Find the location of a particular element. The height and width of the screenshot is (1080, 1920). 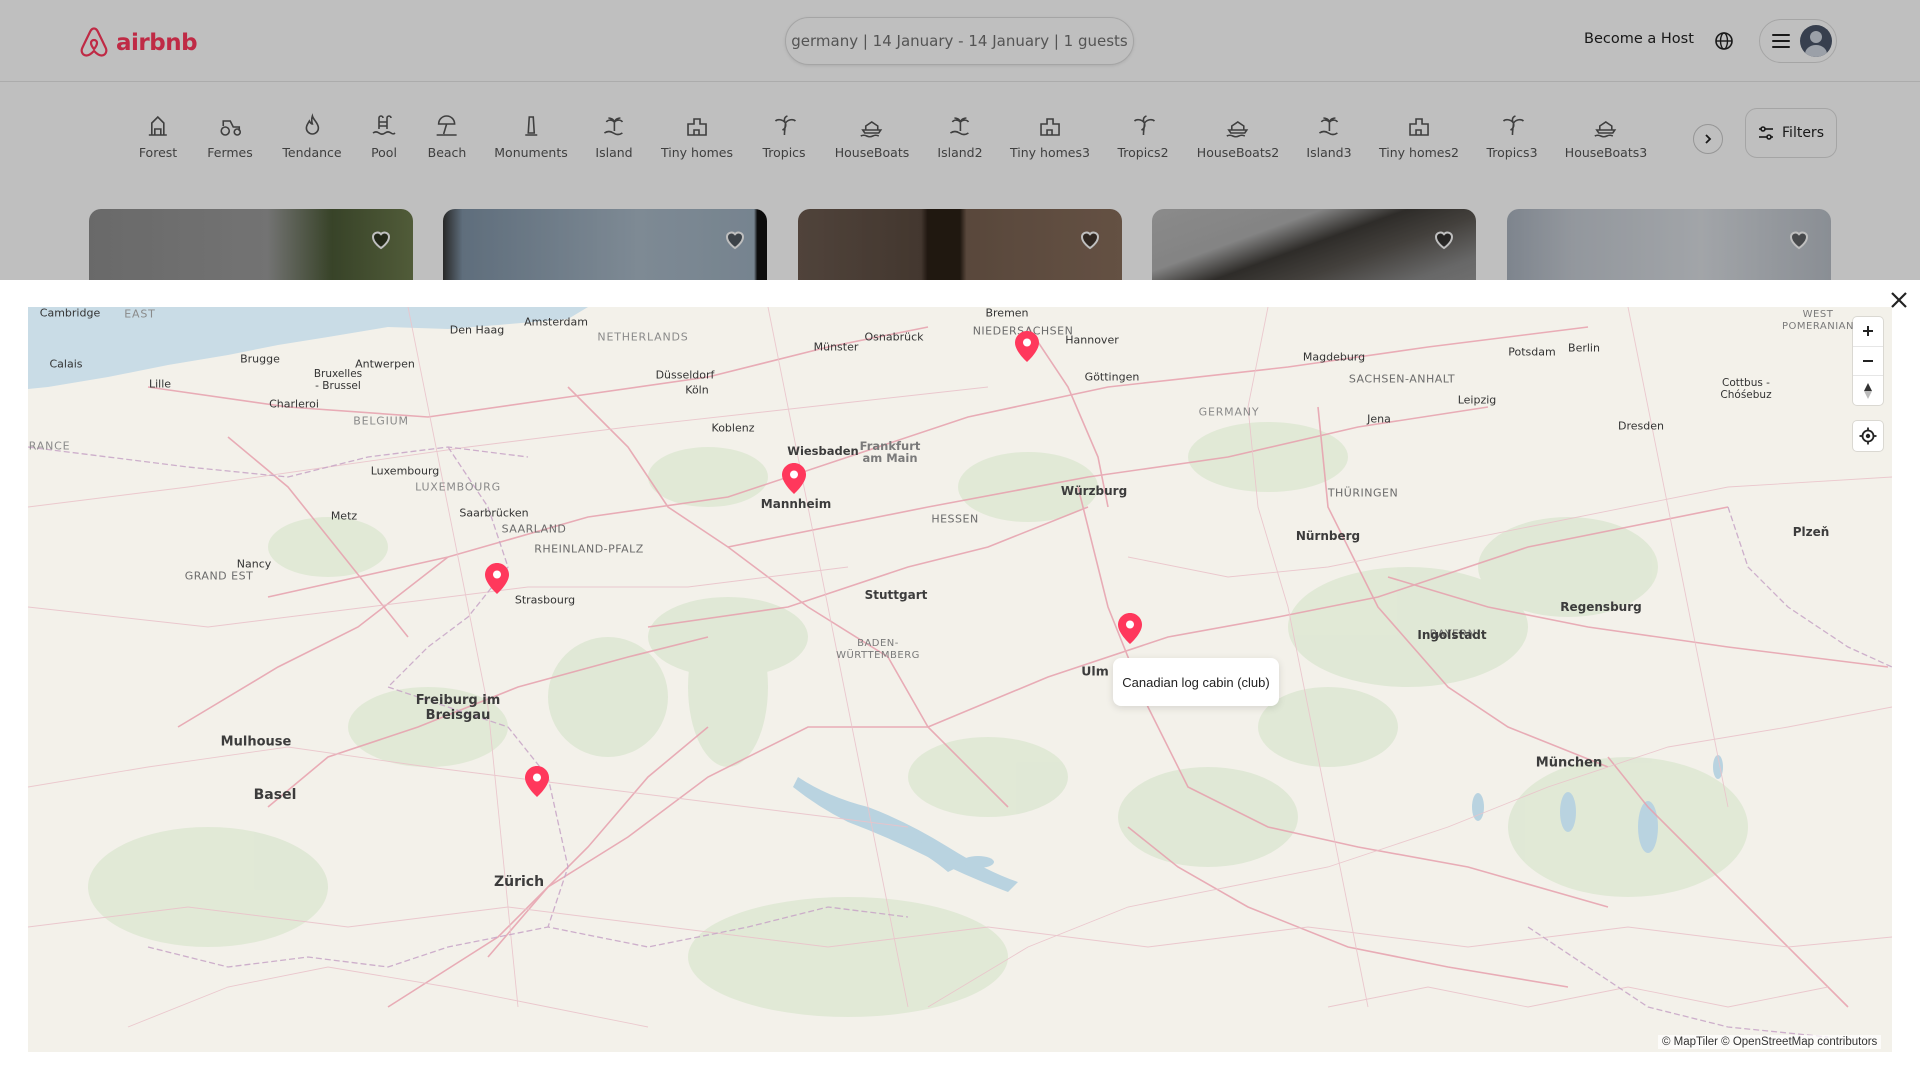

map-label-region: WEST POMERANIAN is located at coordinates (1818, 320).